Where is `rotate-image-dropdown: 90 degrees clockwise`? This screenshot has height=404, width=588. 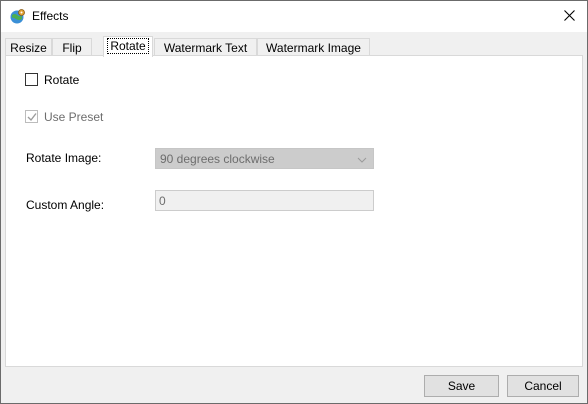 rotate-image-dropdown: 90 degrees clockwise is located at coordinates (264, 158).